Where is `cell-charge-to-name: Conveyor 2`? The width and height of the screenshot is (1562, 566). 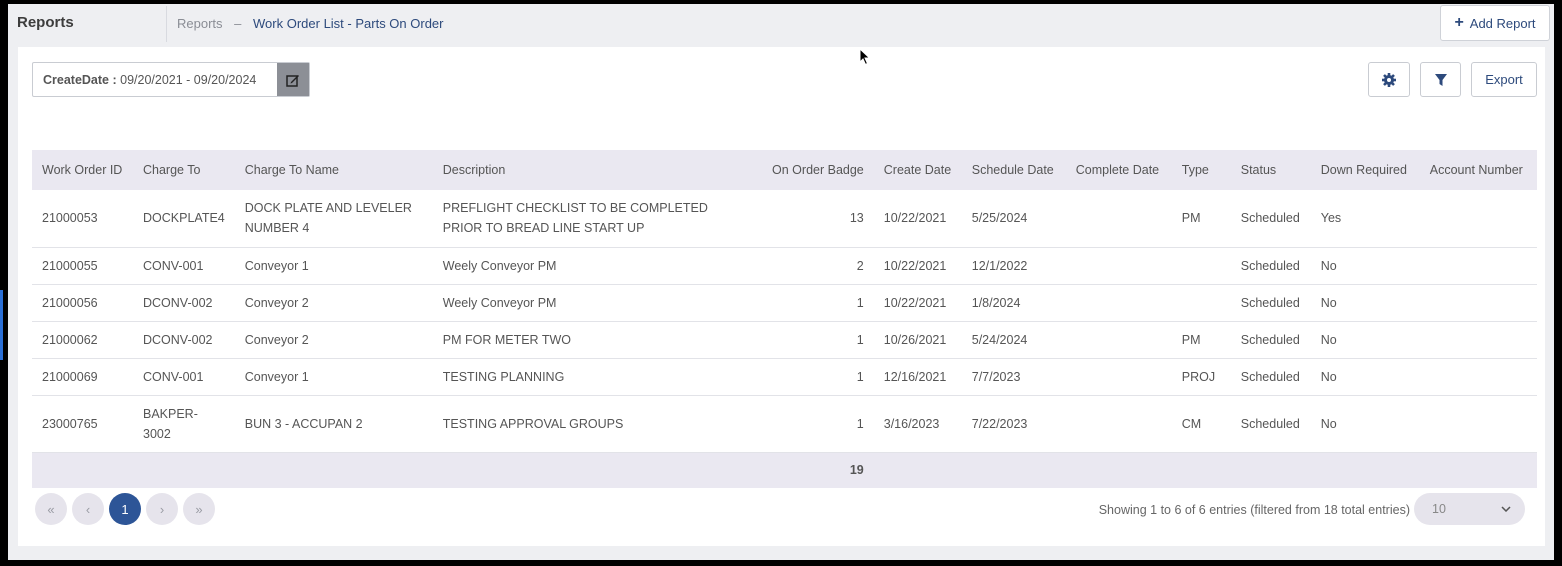
cell-charge-to-name: Conveyor 2 is located at coordinates (333, 340).